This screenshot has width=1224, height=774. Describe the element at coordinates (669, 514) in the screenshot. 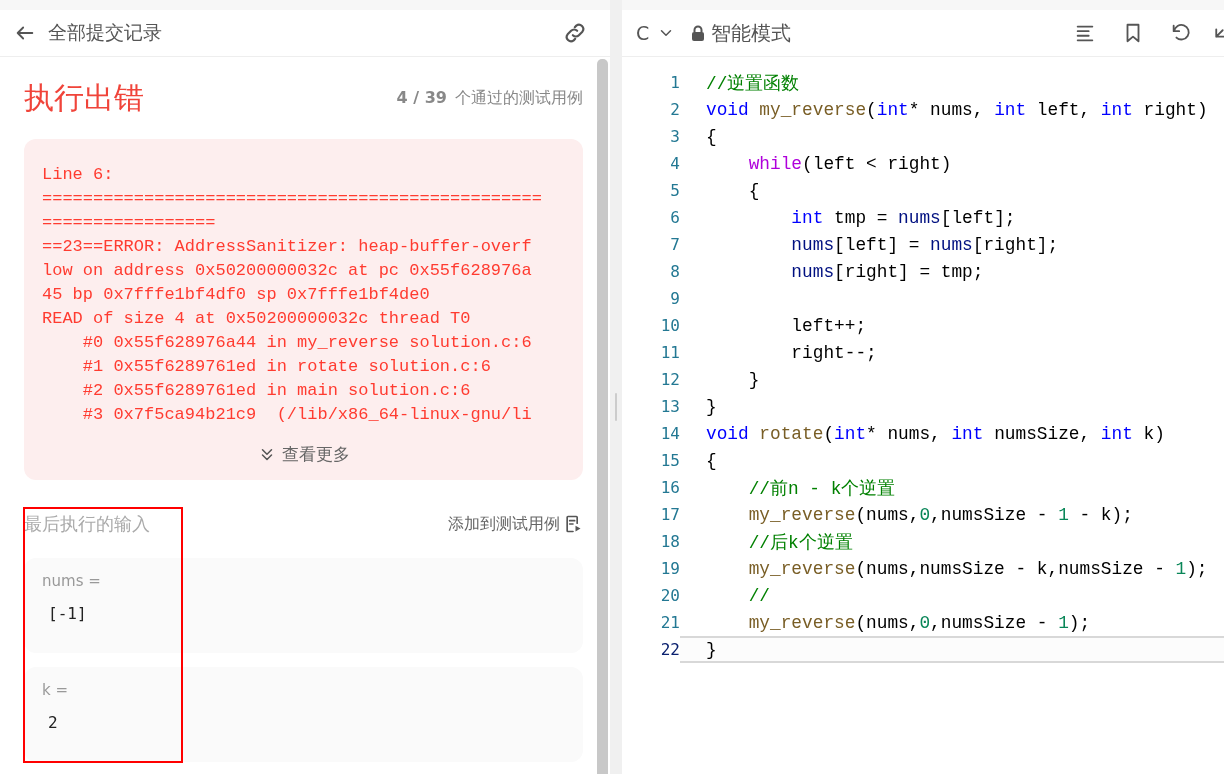

I see `line-number: 17` at that location.